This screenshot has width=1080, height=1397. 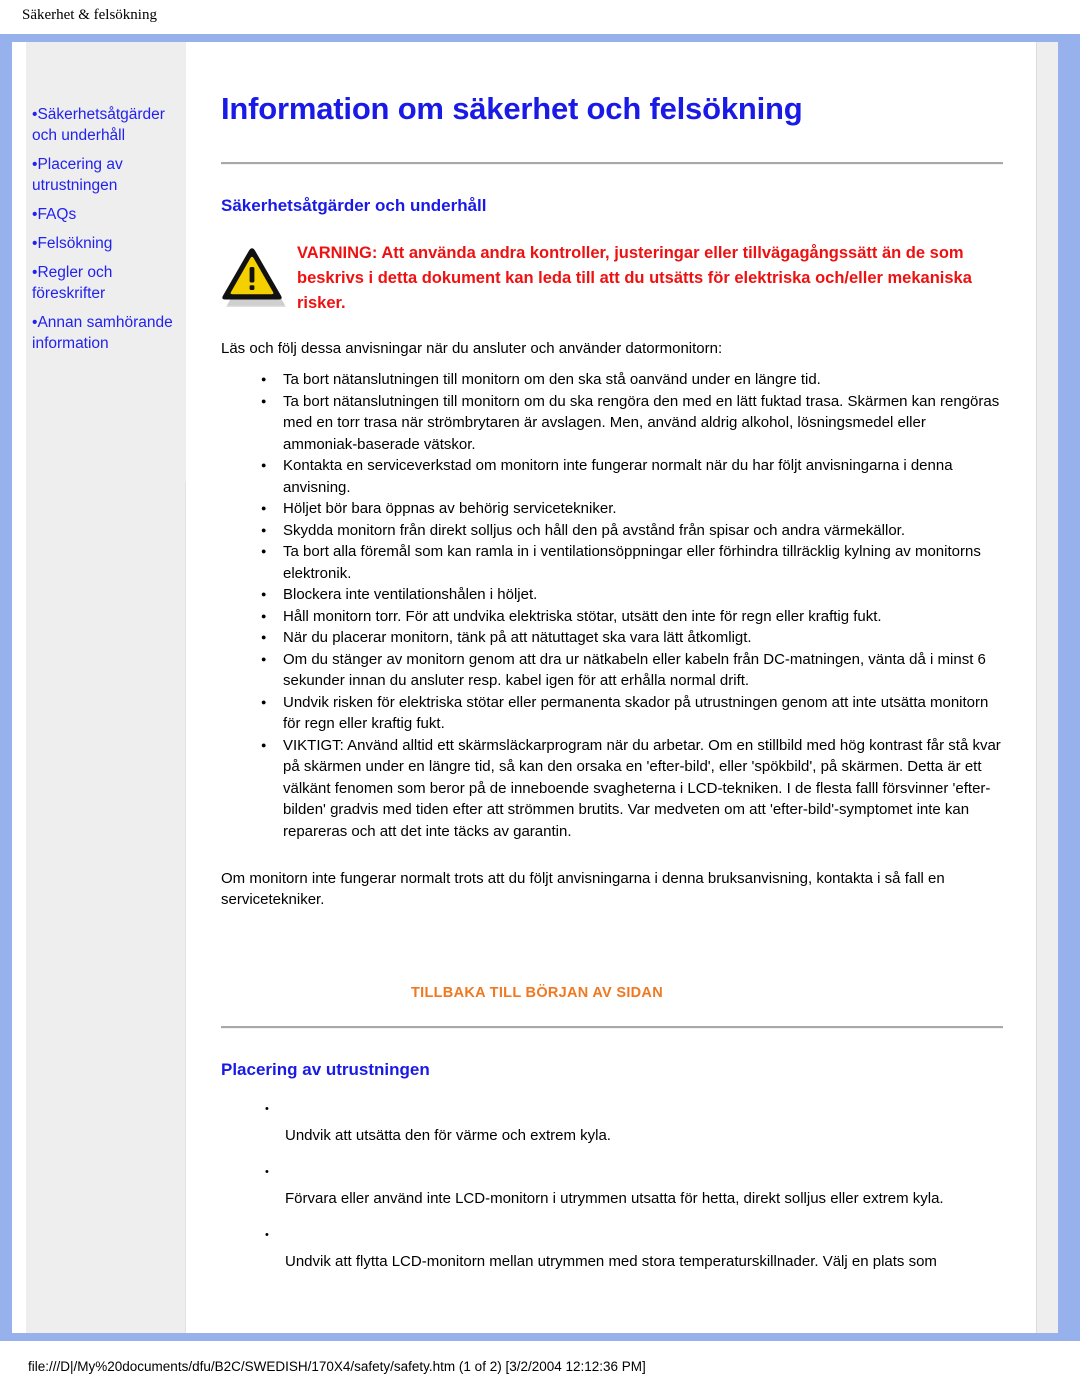 I want to click on warning-icon-container, so click(x=259, y=273).